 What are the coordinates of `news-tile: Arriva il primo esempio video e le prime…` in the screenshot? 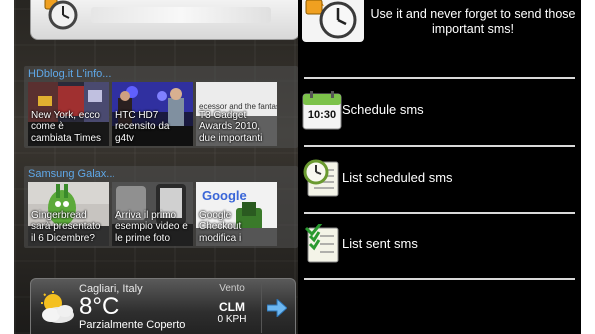 It's located at (152, 214).